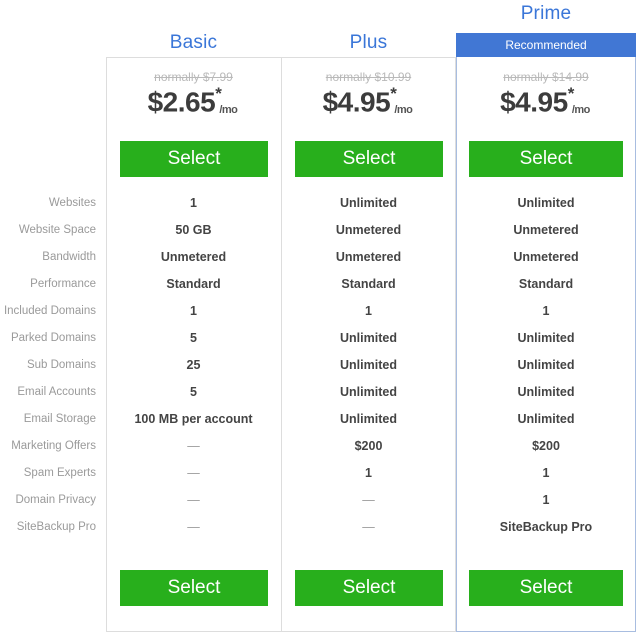 This screenshot has width=636, height=640. Describe the element at coordinates (546, 13) in the screenshot. I see `plan-title-prime: Prime` at that location.